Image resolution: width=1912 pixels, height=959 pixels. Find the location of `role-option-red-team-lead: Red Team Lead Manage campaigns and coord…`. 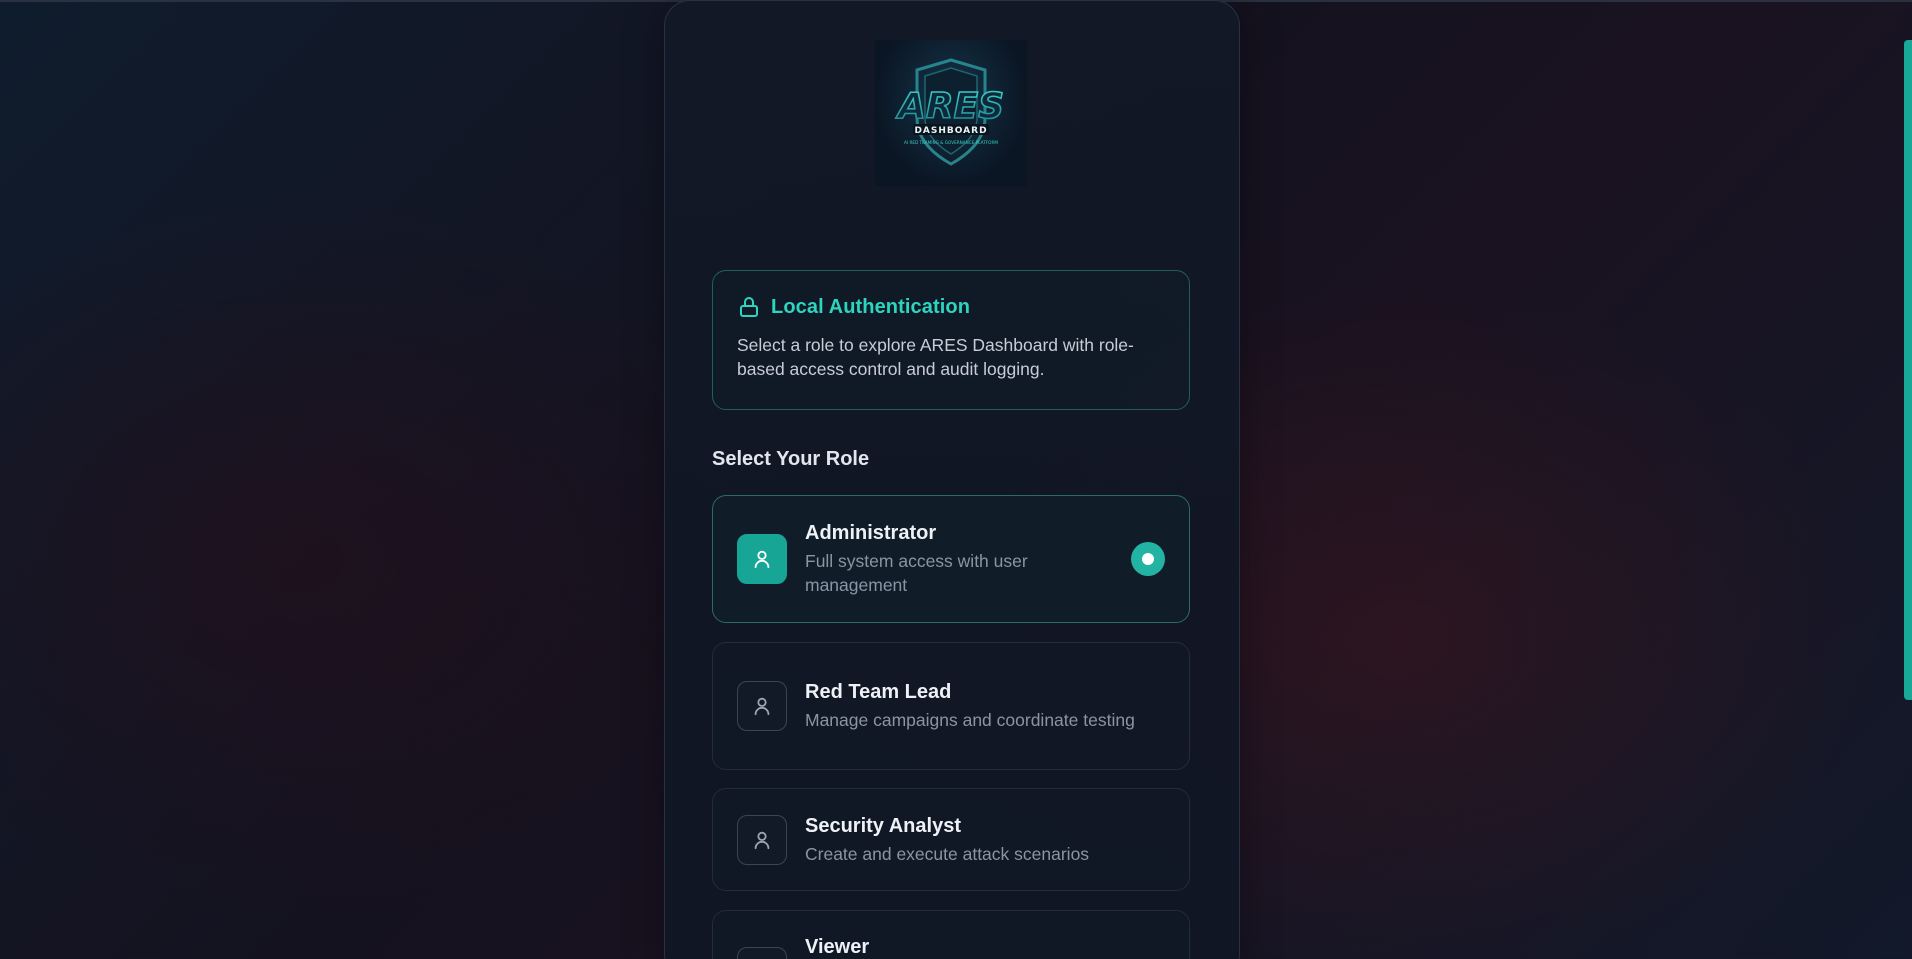

role-option-red-team-lead: Red Team Lead Manage campaigns and coord… is located at coordinates (951, 706).